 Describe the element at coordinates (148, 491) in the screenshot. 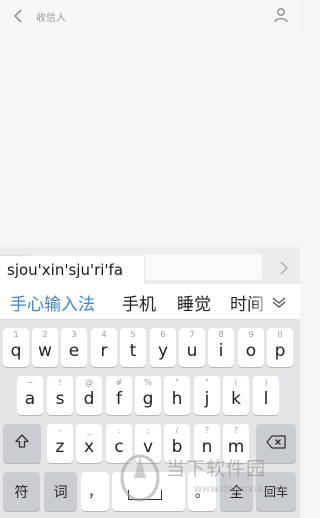

I see `space-key` at that location.